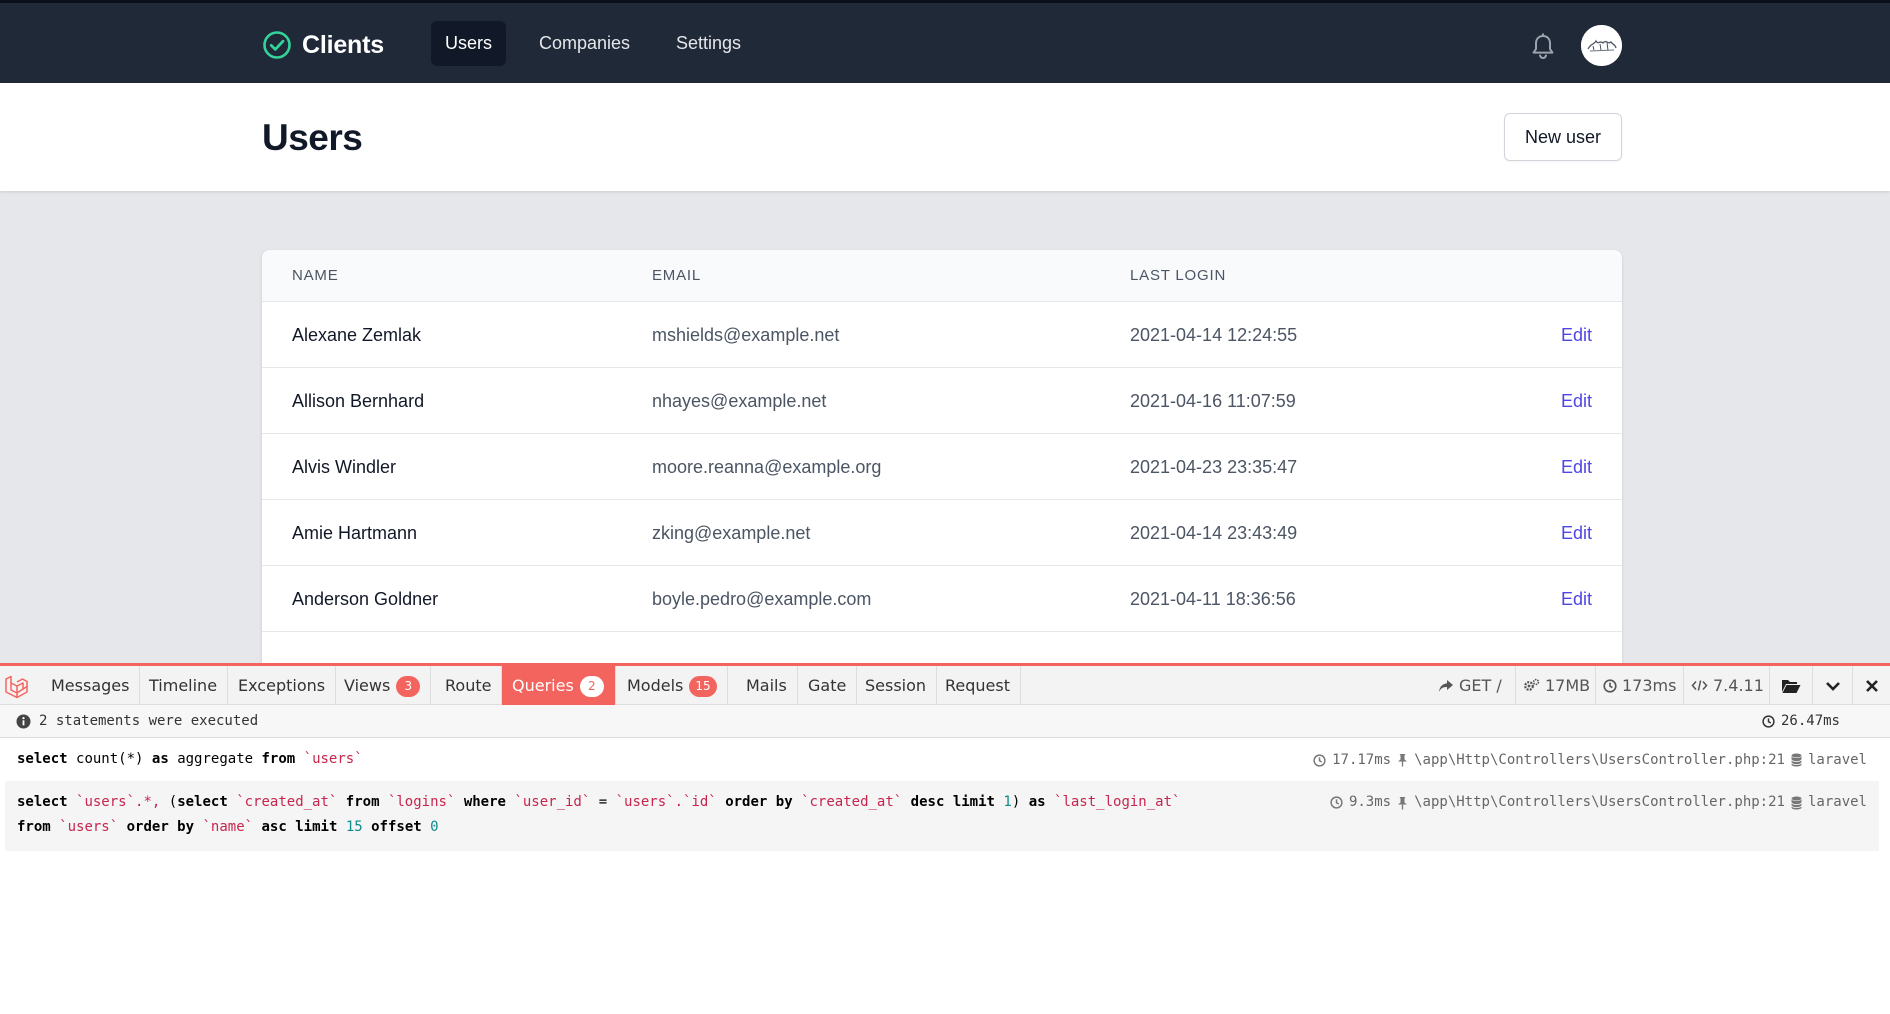 The image size is (1890, 1014). Describe the element at coordinates (762, 599) in the screenshot. I see `user-email: boyle.pedro@example.com` at that location.